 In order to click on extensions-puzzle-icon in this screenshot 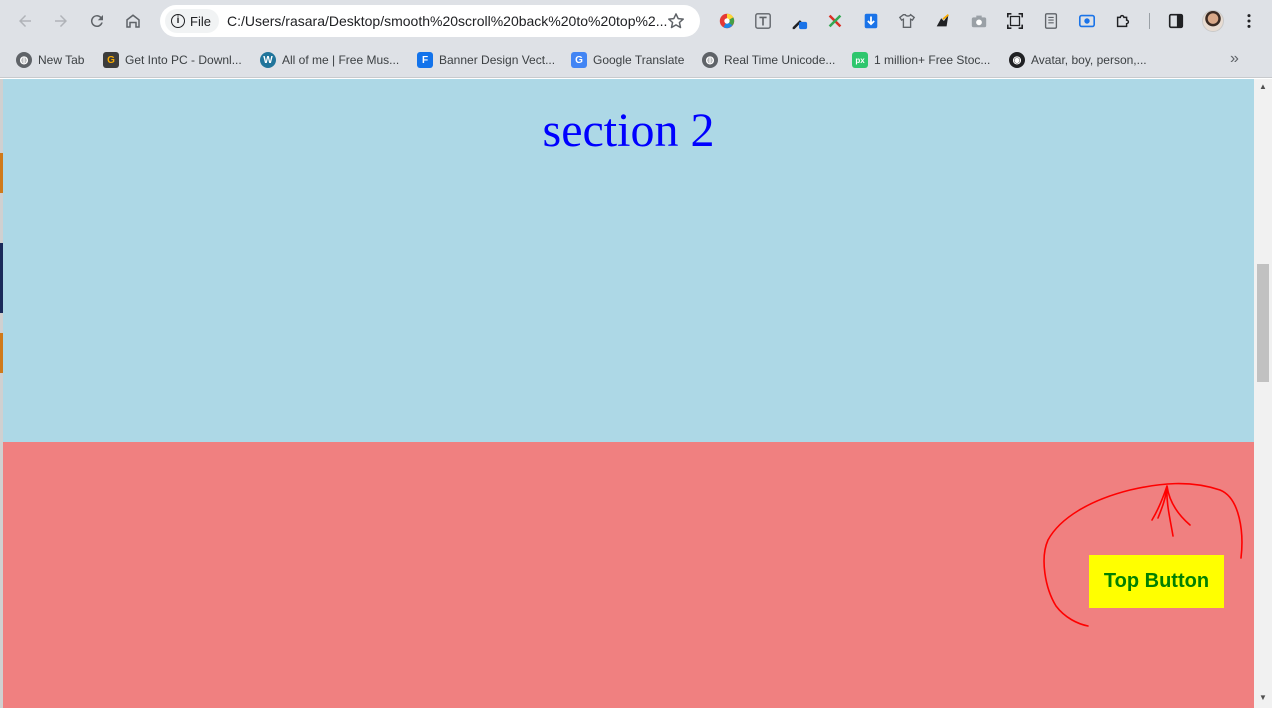, I will do `click(1123, 21)`.